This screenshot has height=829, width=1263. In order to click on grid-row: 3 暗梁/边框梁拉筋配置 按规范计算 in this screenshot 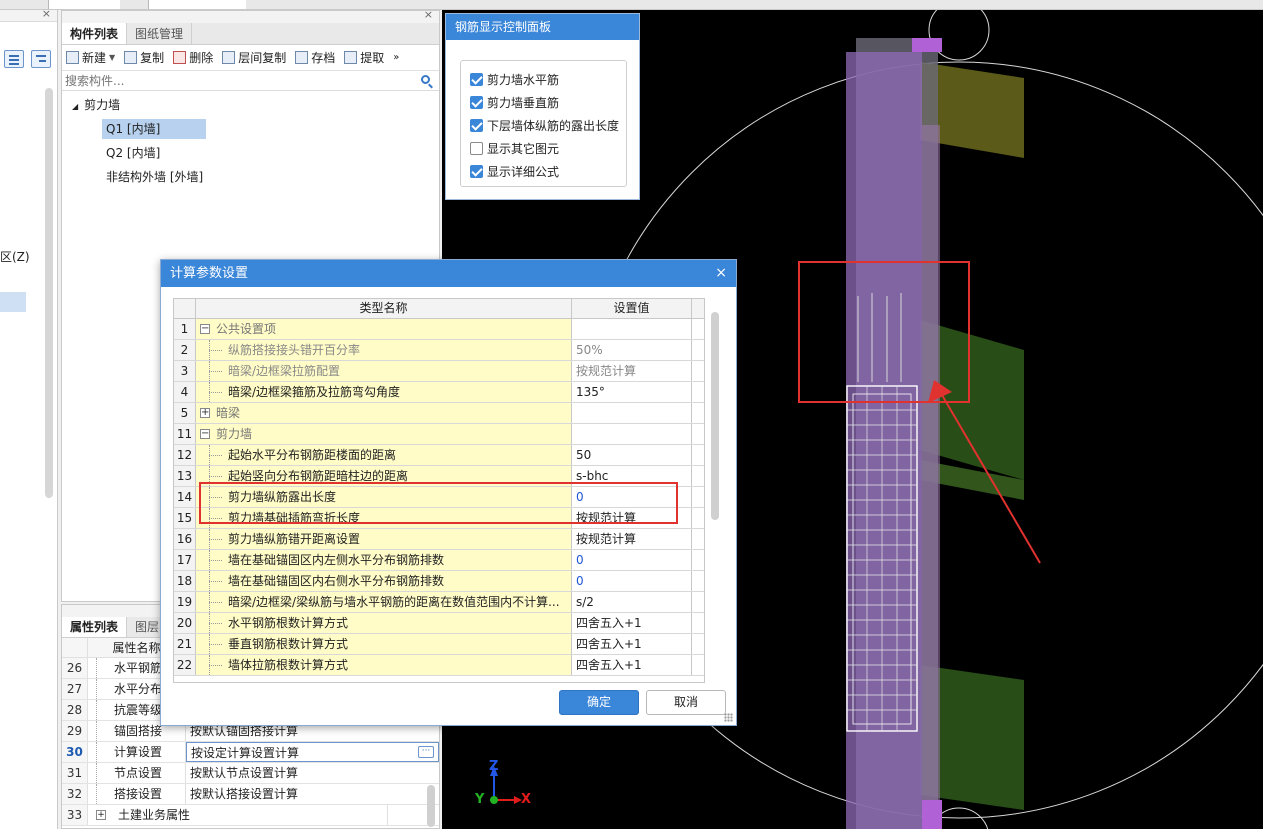, I will do `click(439, 371)`.